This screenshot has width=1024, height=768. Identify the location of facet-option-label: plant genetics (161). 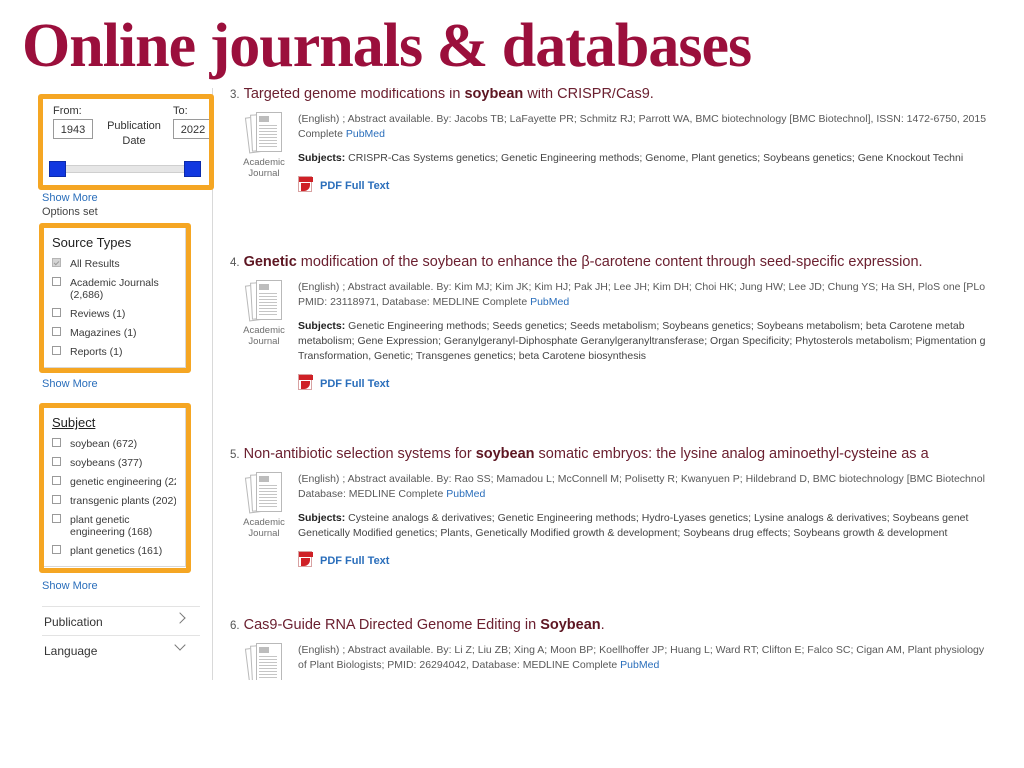
(116, 551).